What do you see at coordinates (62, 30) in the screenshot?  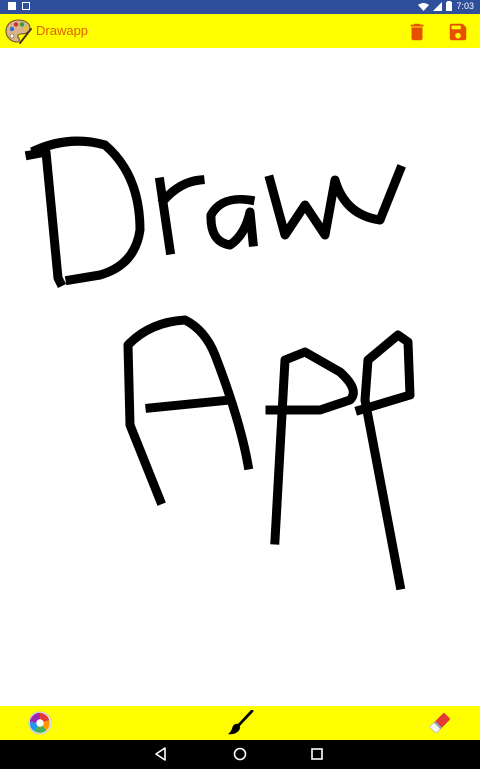 I see `app-title: Drawapp` at bounding box center [62, 30].